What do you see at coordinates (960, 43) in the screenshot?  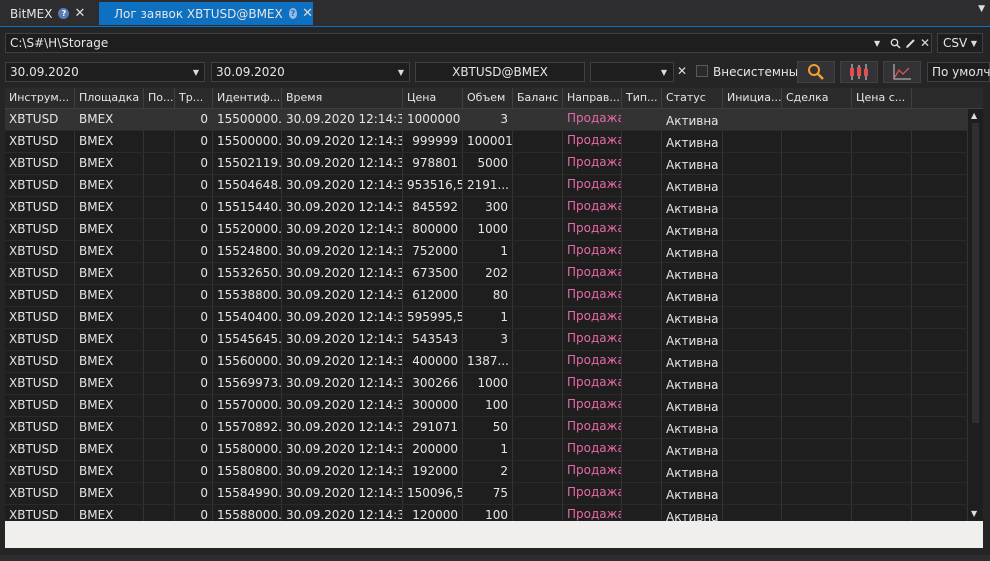 I see `export-format-select: CSV ▼` at bounding box center [960, 43].